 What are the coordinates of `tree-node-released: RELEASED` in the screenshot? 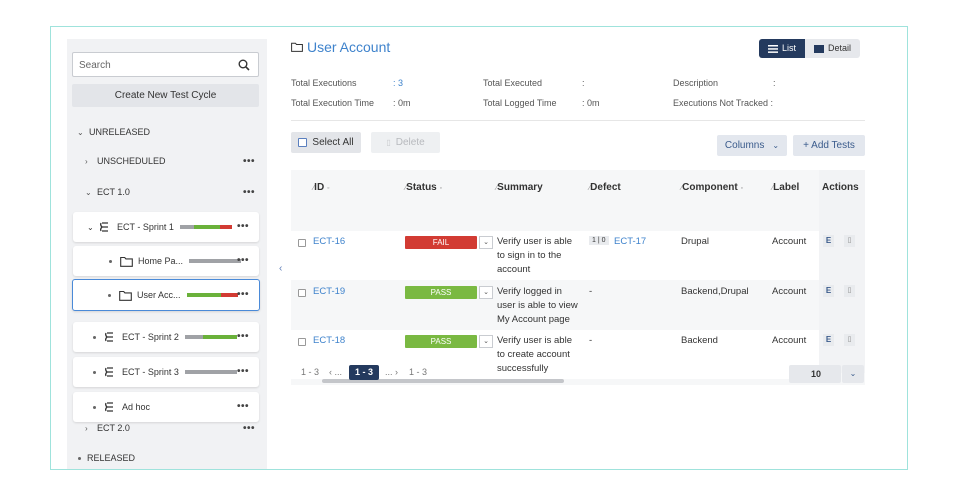 It's located at (106, 458).